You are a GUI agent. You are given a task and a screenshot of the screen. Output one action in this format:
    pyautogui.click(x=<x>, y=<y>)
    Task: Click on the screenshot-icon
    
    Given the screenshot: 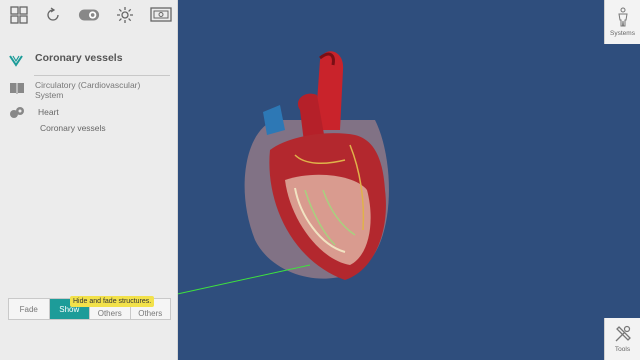 What is the action you would take?
    pyautogui.click(x=161, y=15)
    